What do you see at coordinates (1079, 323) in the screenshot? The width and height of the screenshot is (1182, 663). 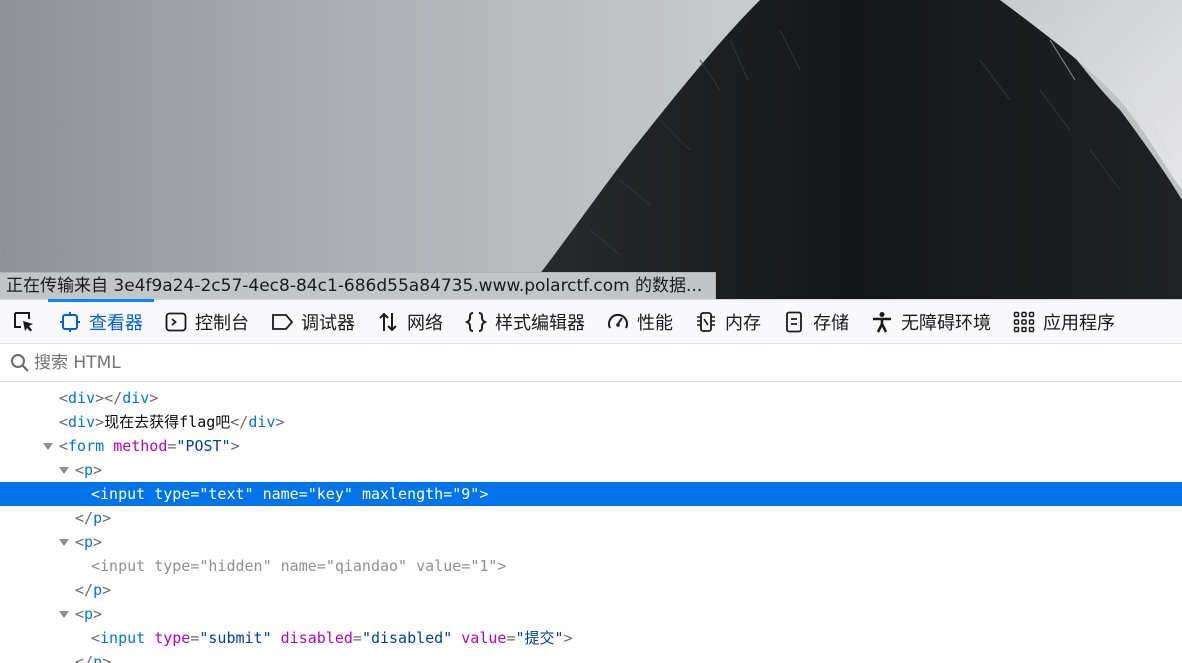 I see `tab-label: 应用程序` at bounding box center [1079, 323].